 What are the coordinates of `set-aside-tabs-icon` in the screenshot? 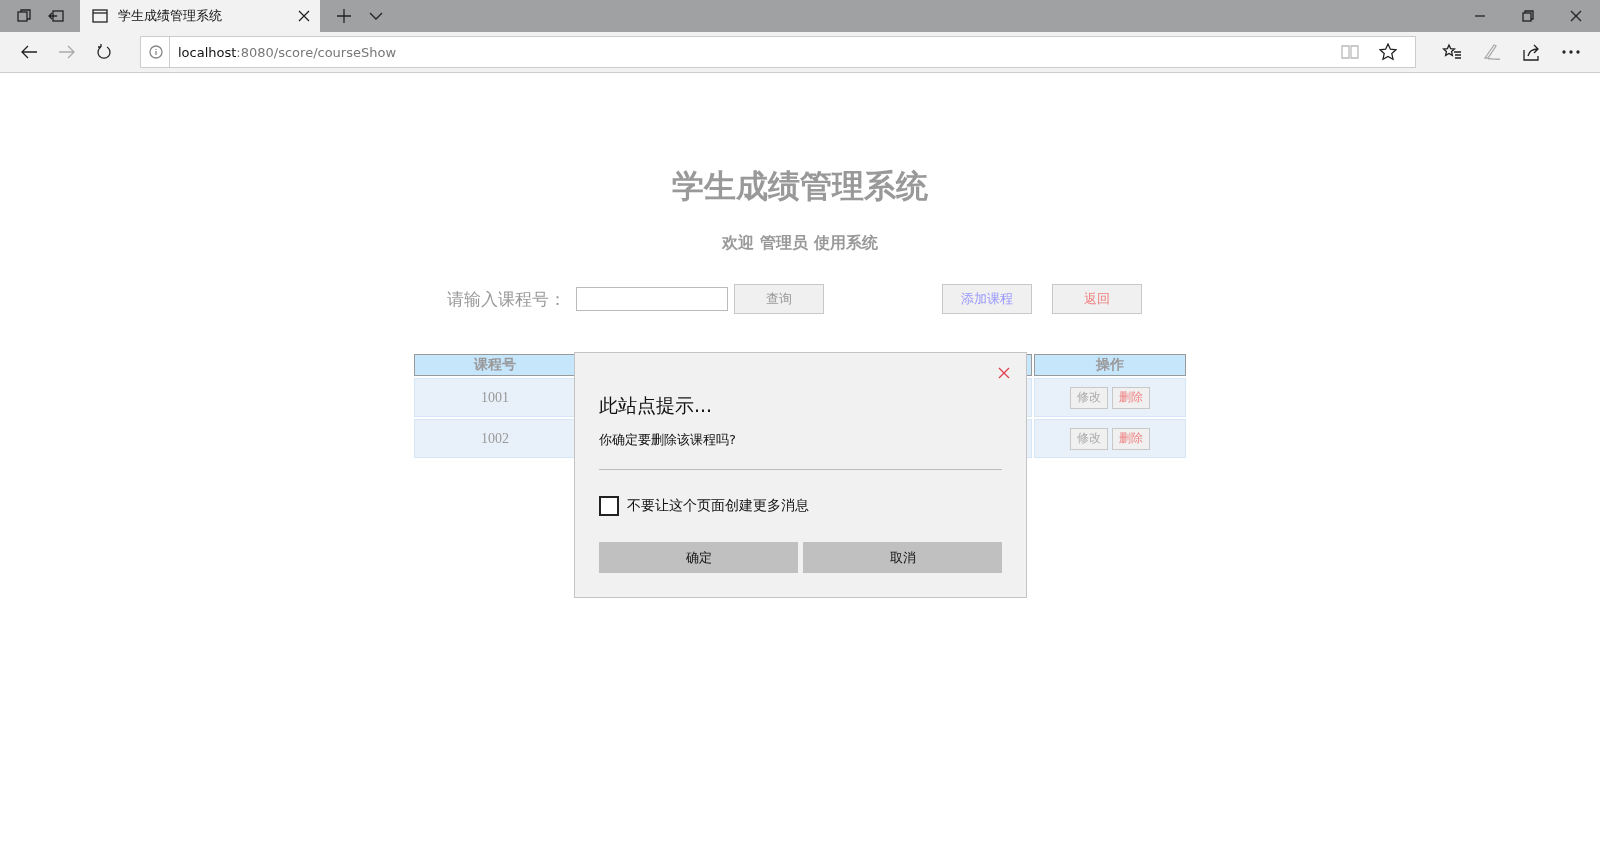 It's located at (56, 16).